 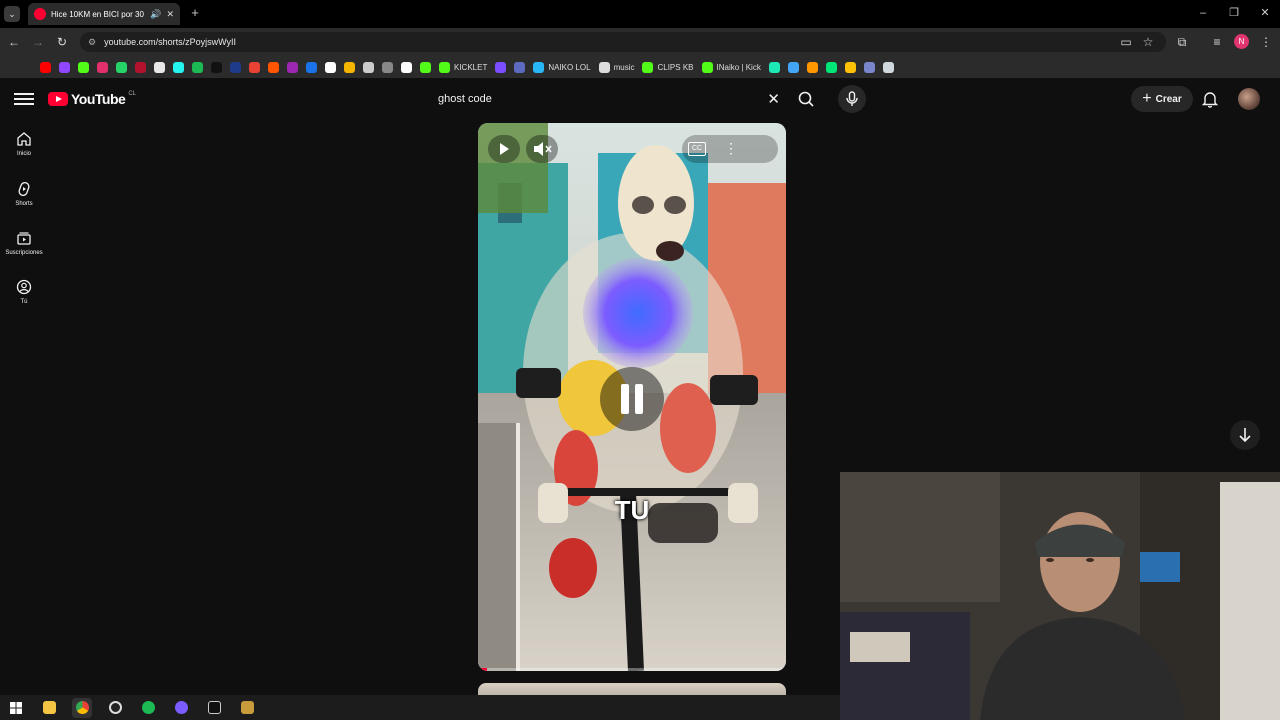 I want to click on voice-search-button, so click(x=852, y=99).